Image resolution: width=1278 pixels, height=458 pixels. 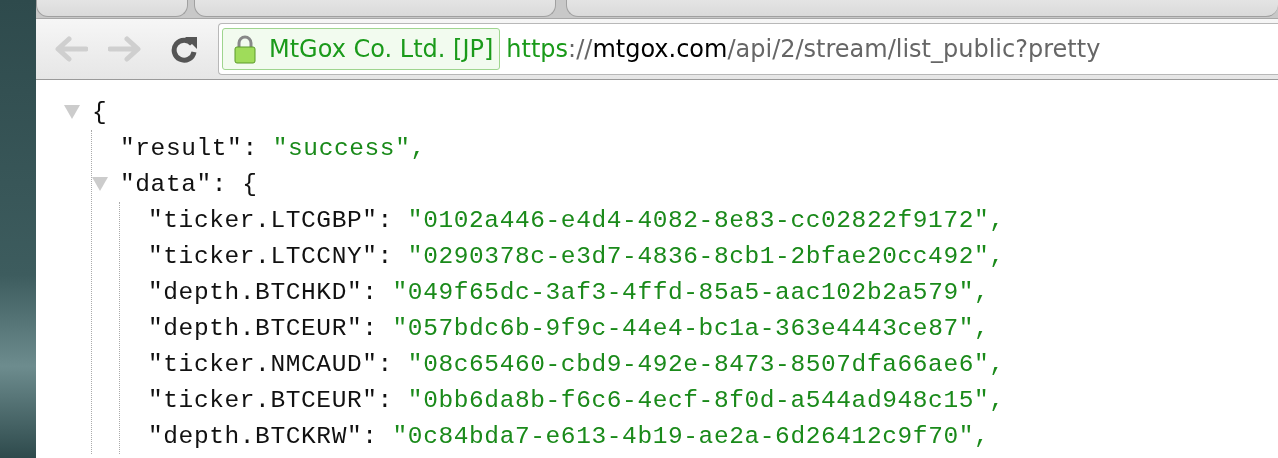 What do you see at coordinates (174, 184) in the screenshot?
I see `json-key: "data":` at bounding box center [174, 184].